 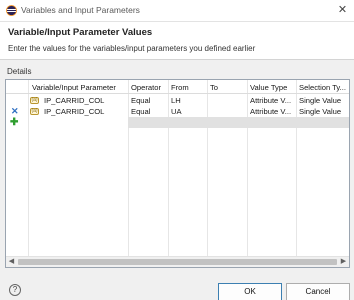 What do you see at coordinates (238, 122) in the screenshot?
I see `empty-row-fill` at bounding box center [238, 122].